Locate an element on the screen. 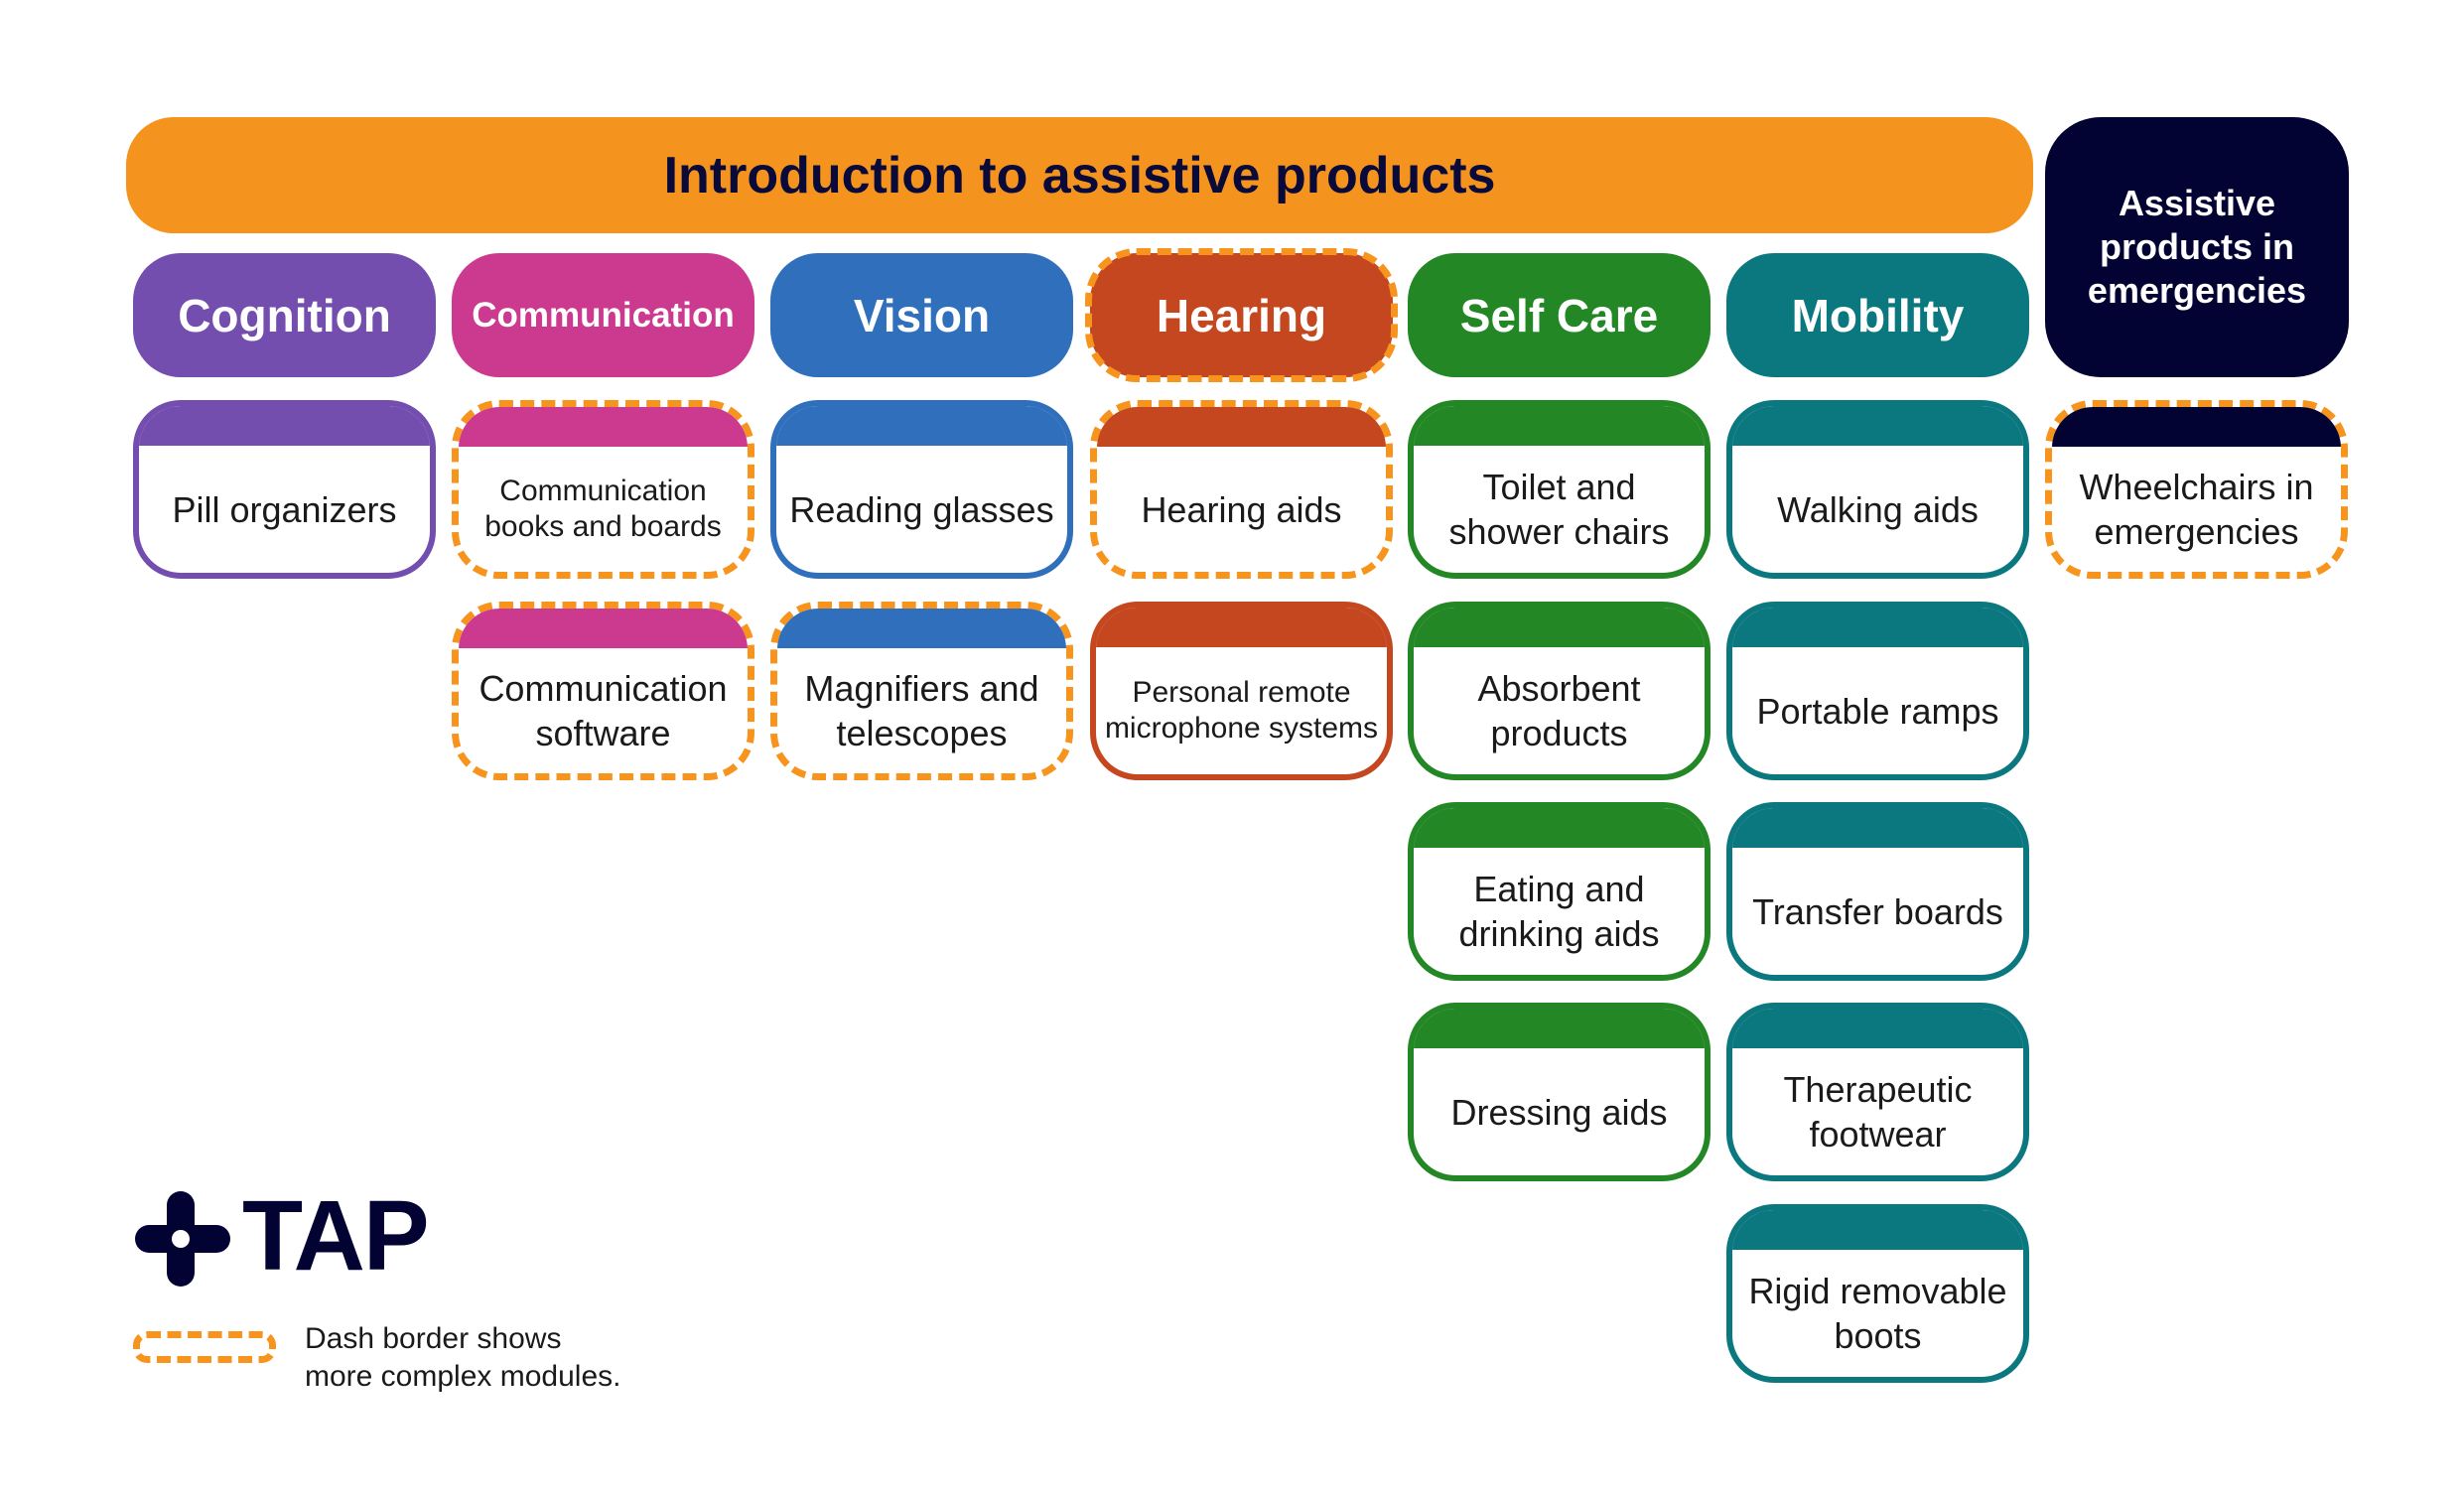  module-card-label: Hearing aids is located at coordinates (1241, 509).